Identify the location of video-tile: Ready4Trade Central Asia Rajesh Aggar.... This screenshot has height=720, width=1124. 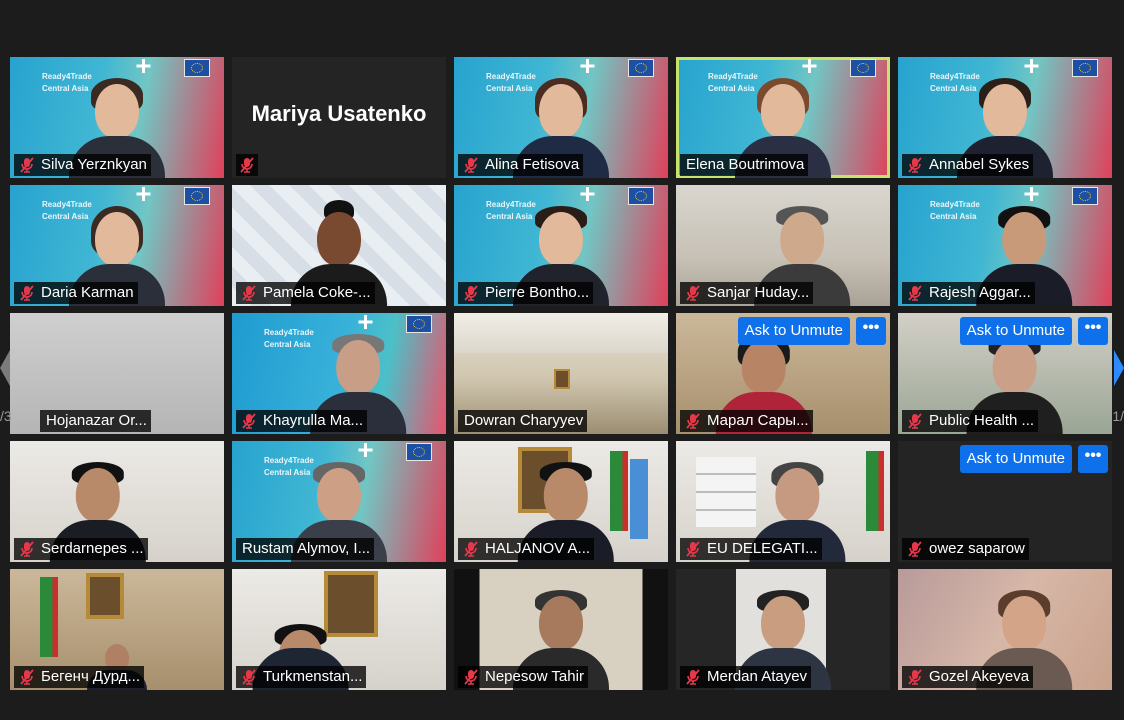
(1005, 245).